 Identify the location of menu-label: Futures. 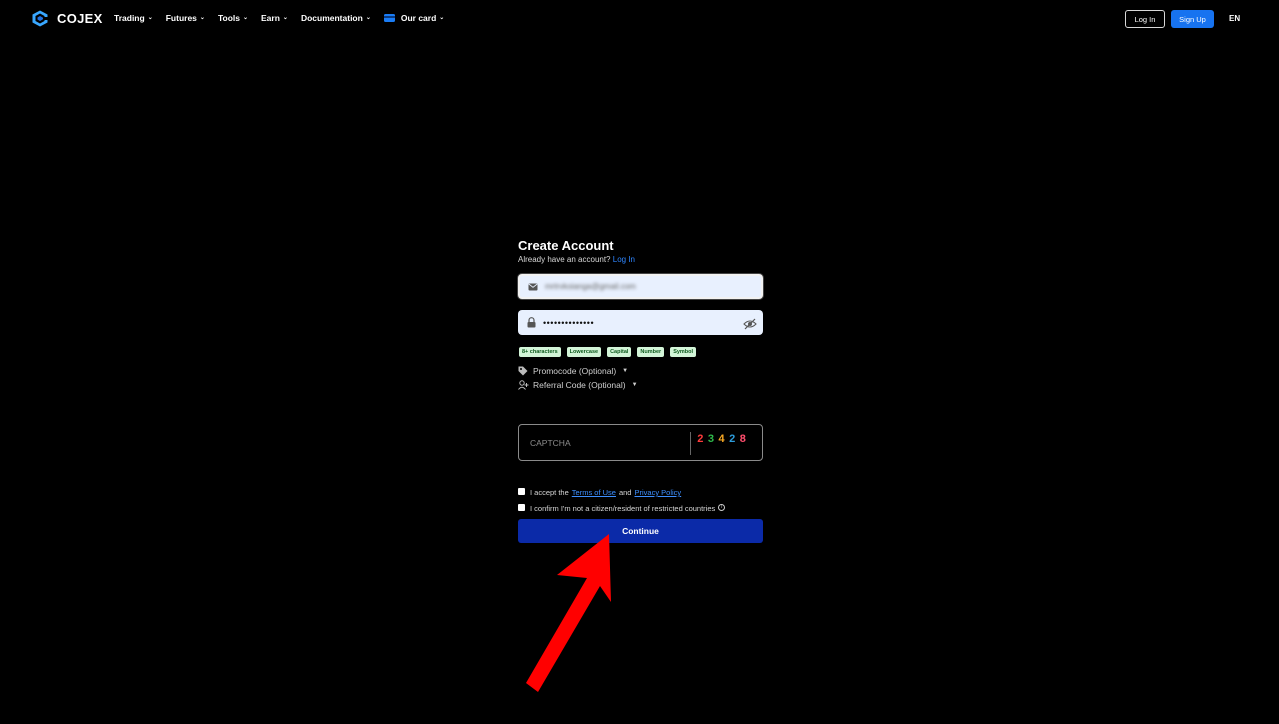
(181, 18).